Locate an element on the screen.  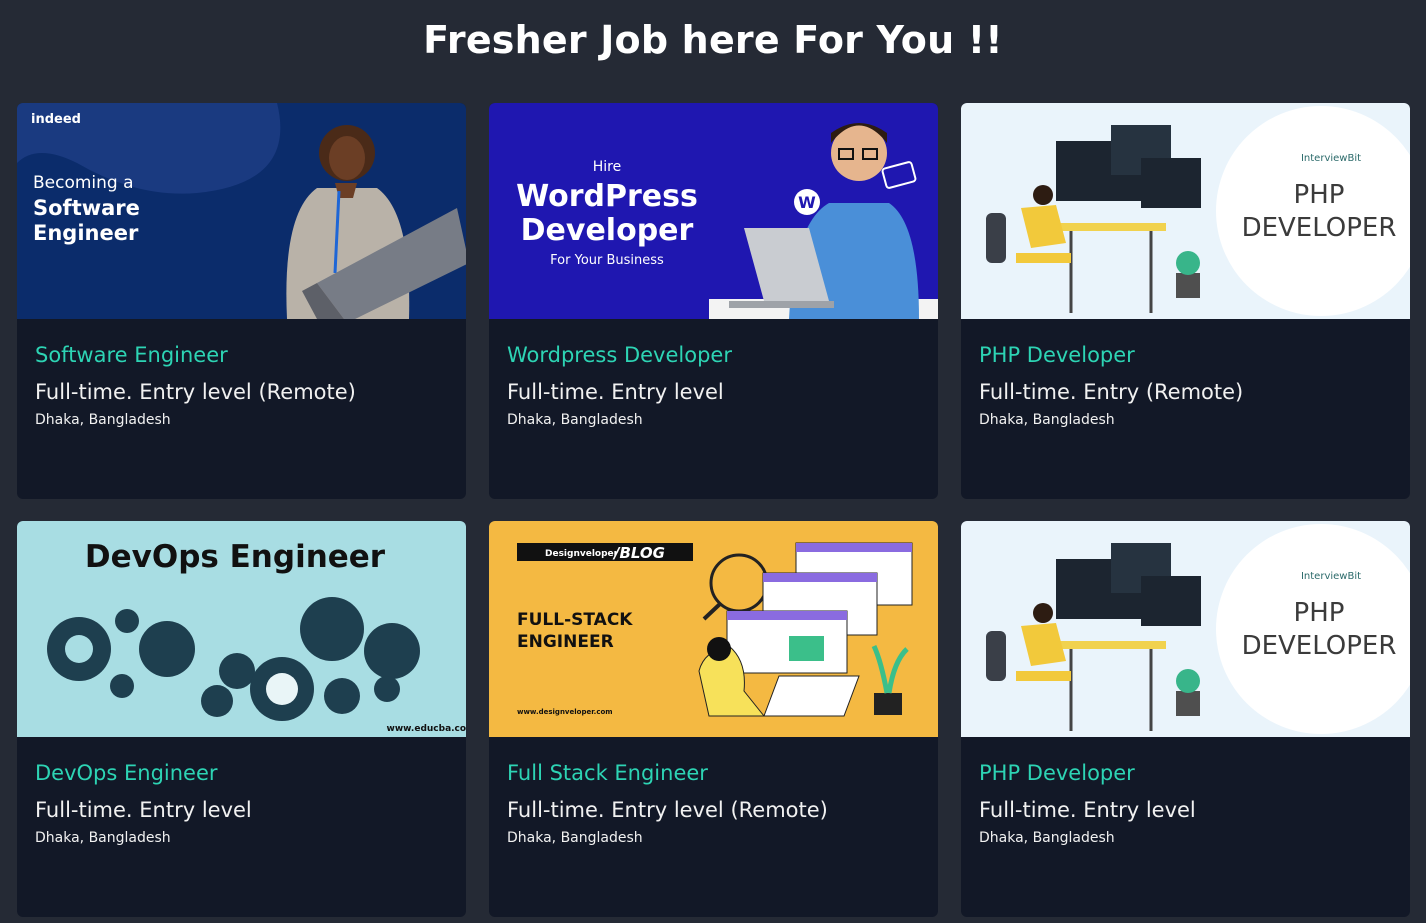
image-text: Becoming a is located at coordinates (83, 183).